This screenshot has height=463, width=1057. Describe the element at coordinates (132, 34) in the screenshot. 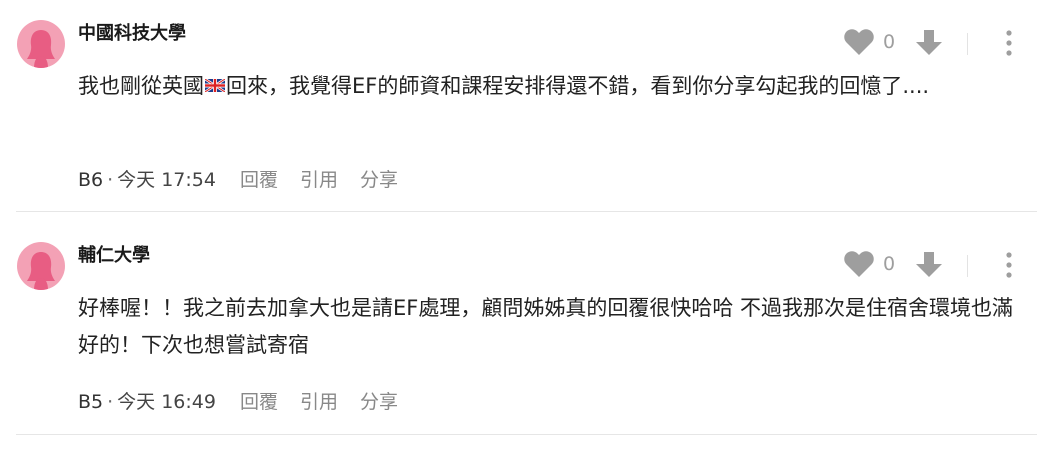

I see `author-name: 中國科技大學` at that location.